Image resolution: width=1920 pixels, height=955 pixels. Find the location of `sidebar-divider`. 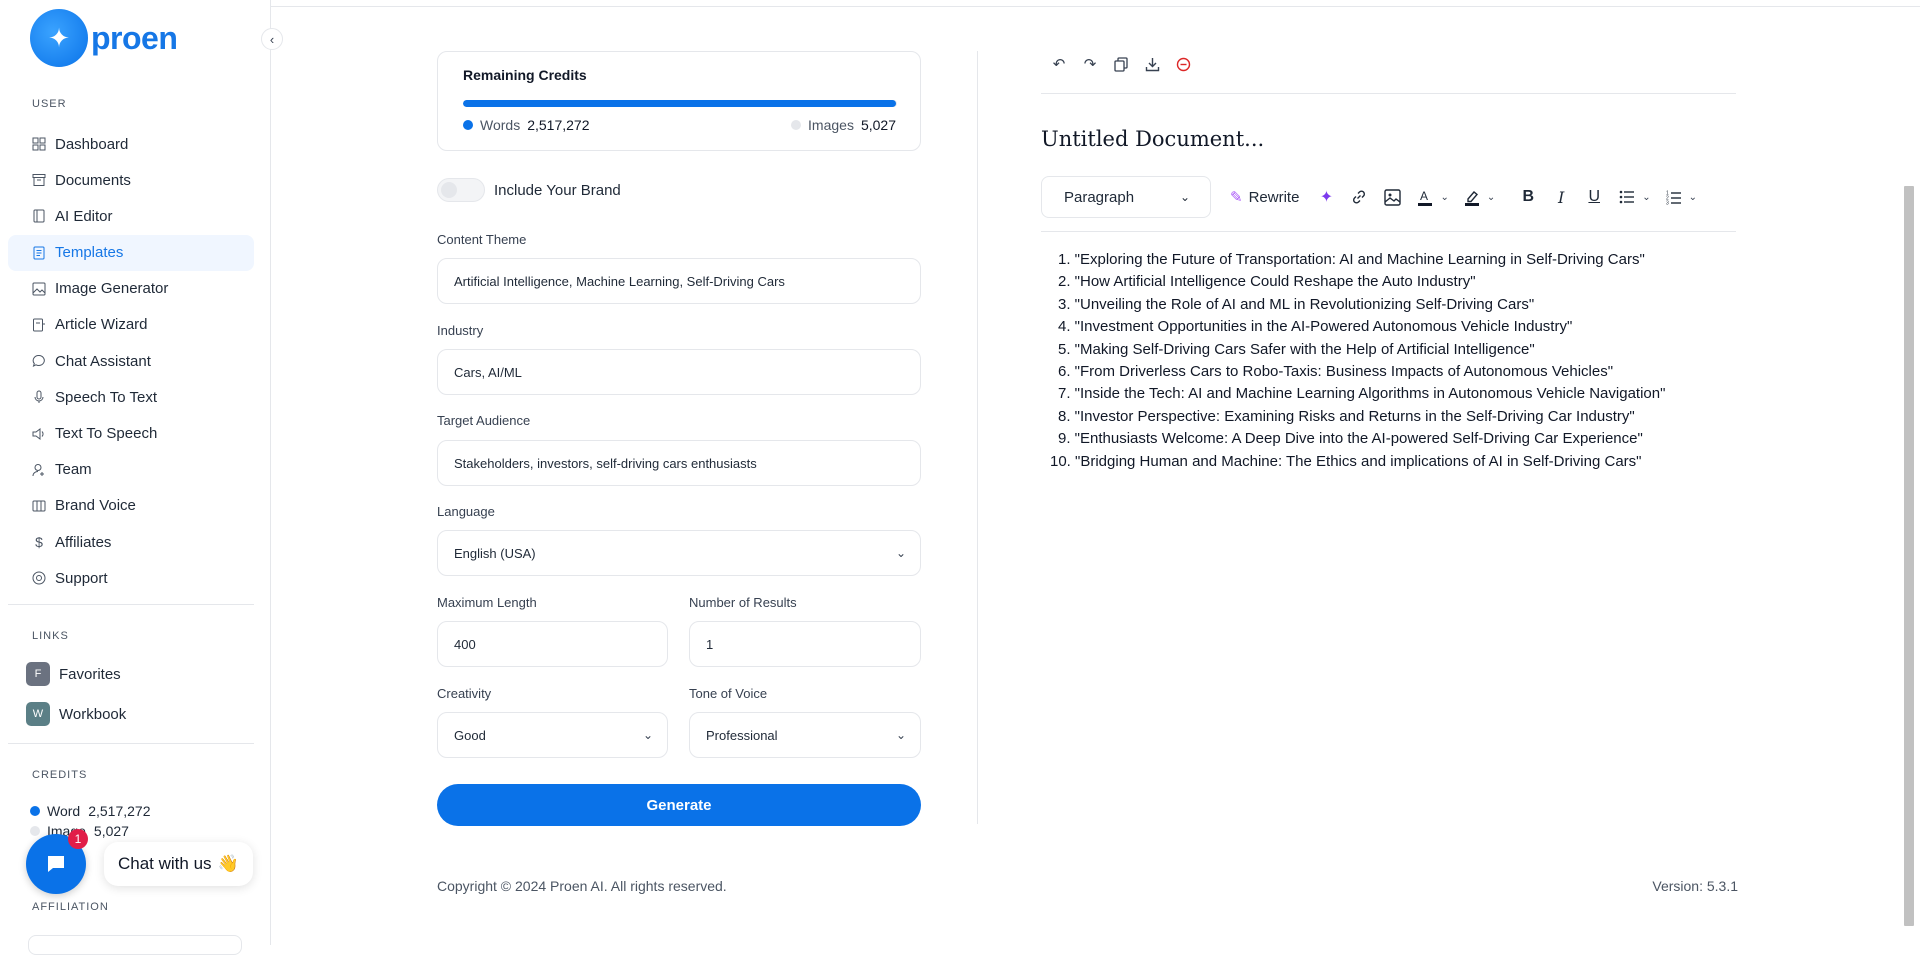

sidebar-divider is located at coordinates (131, 743).